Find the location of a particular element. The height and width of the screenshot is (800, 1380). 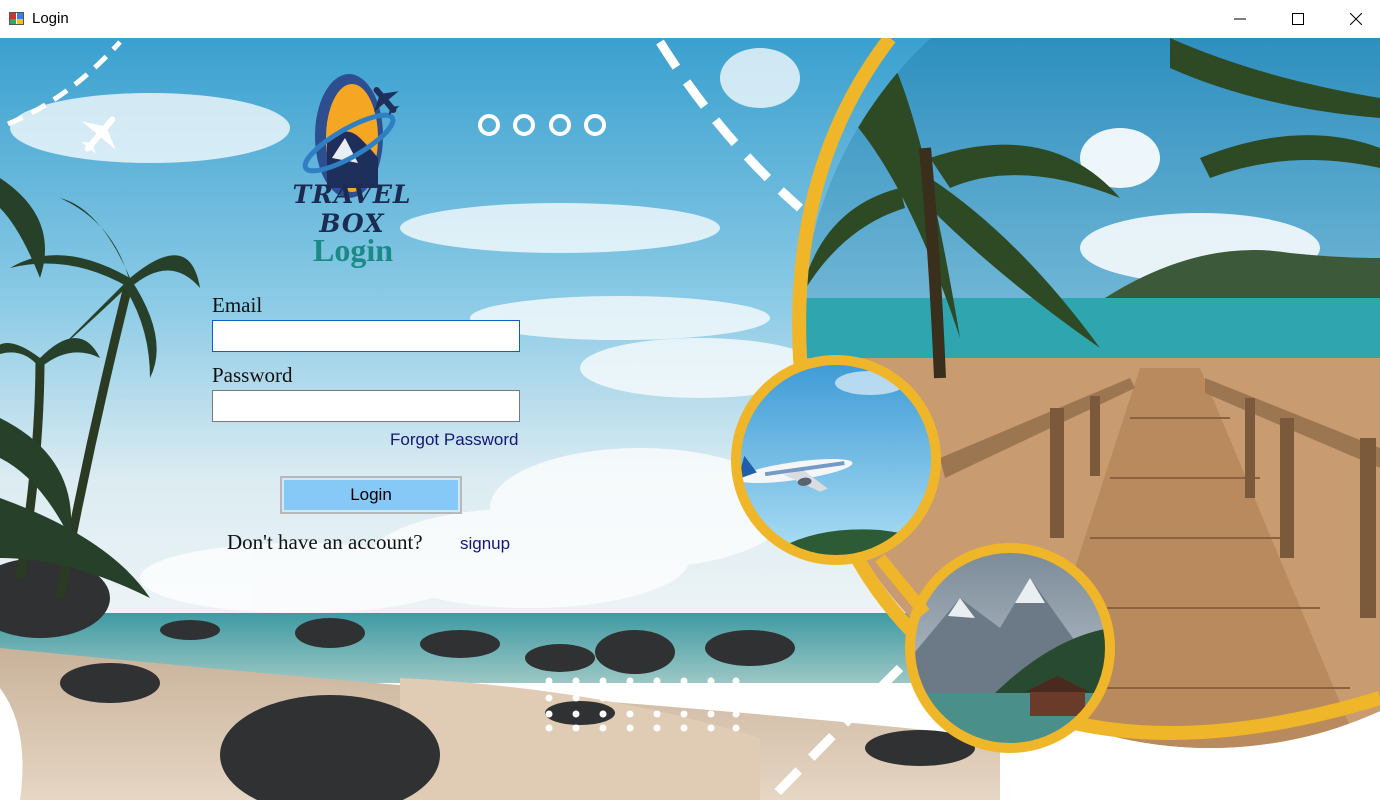

minimize-icon is located at coordinates (1240, 19).